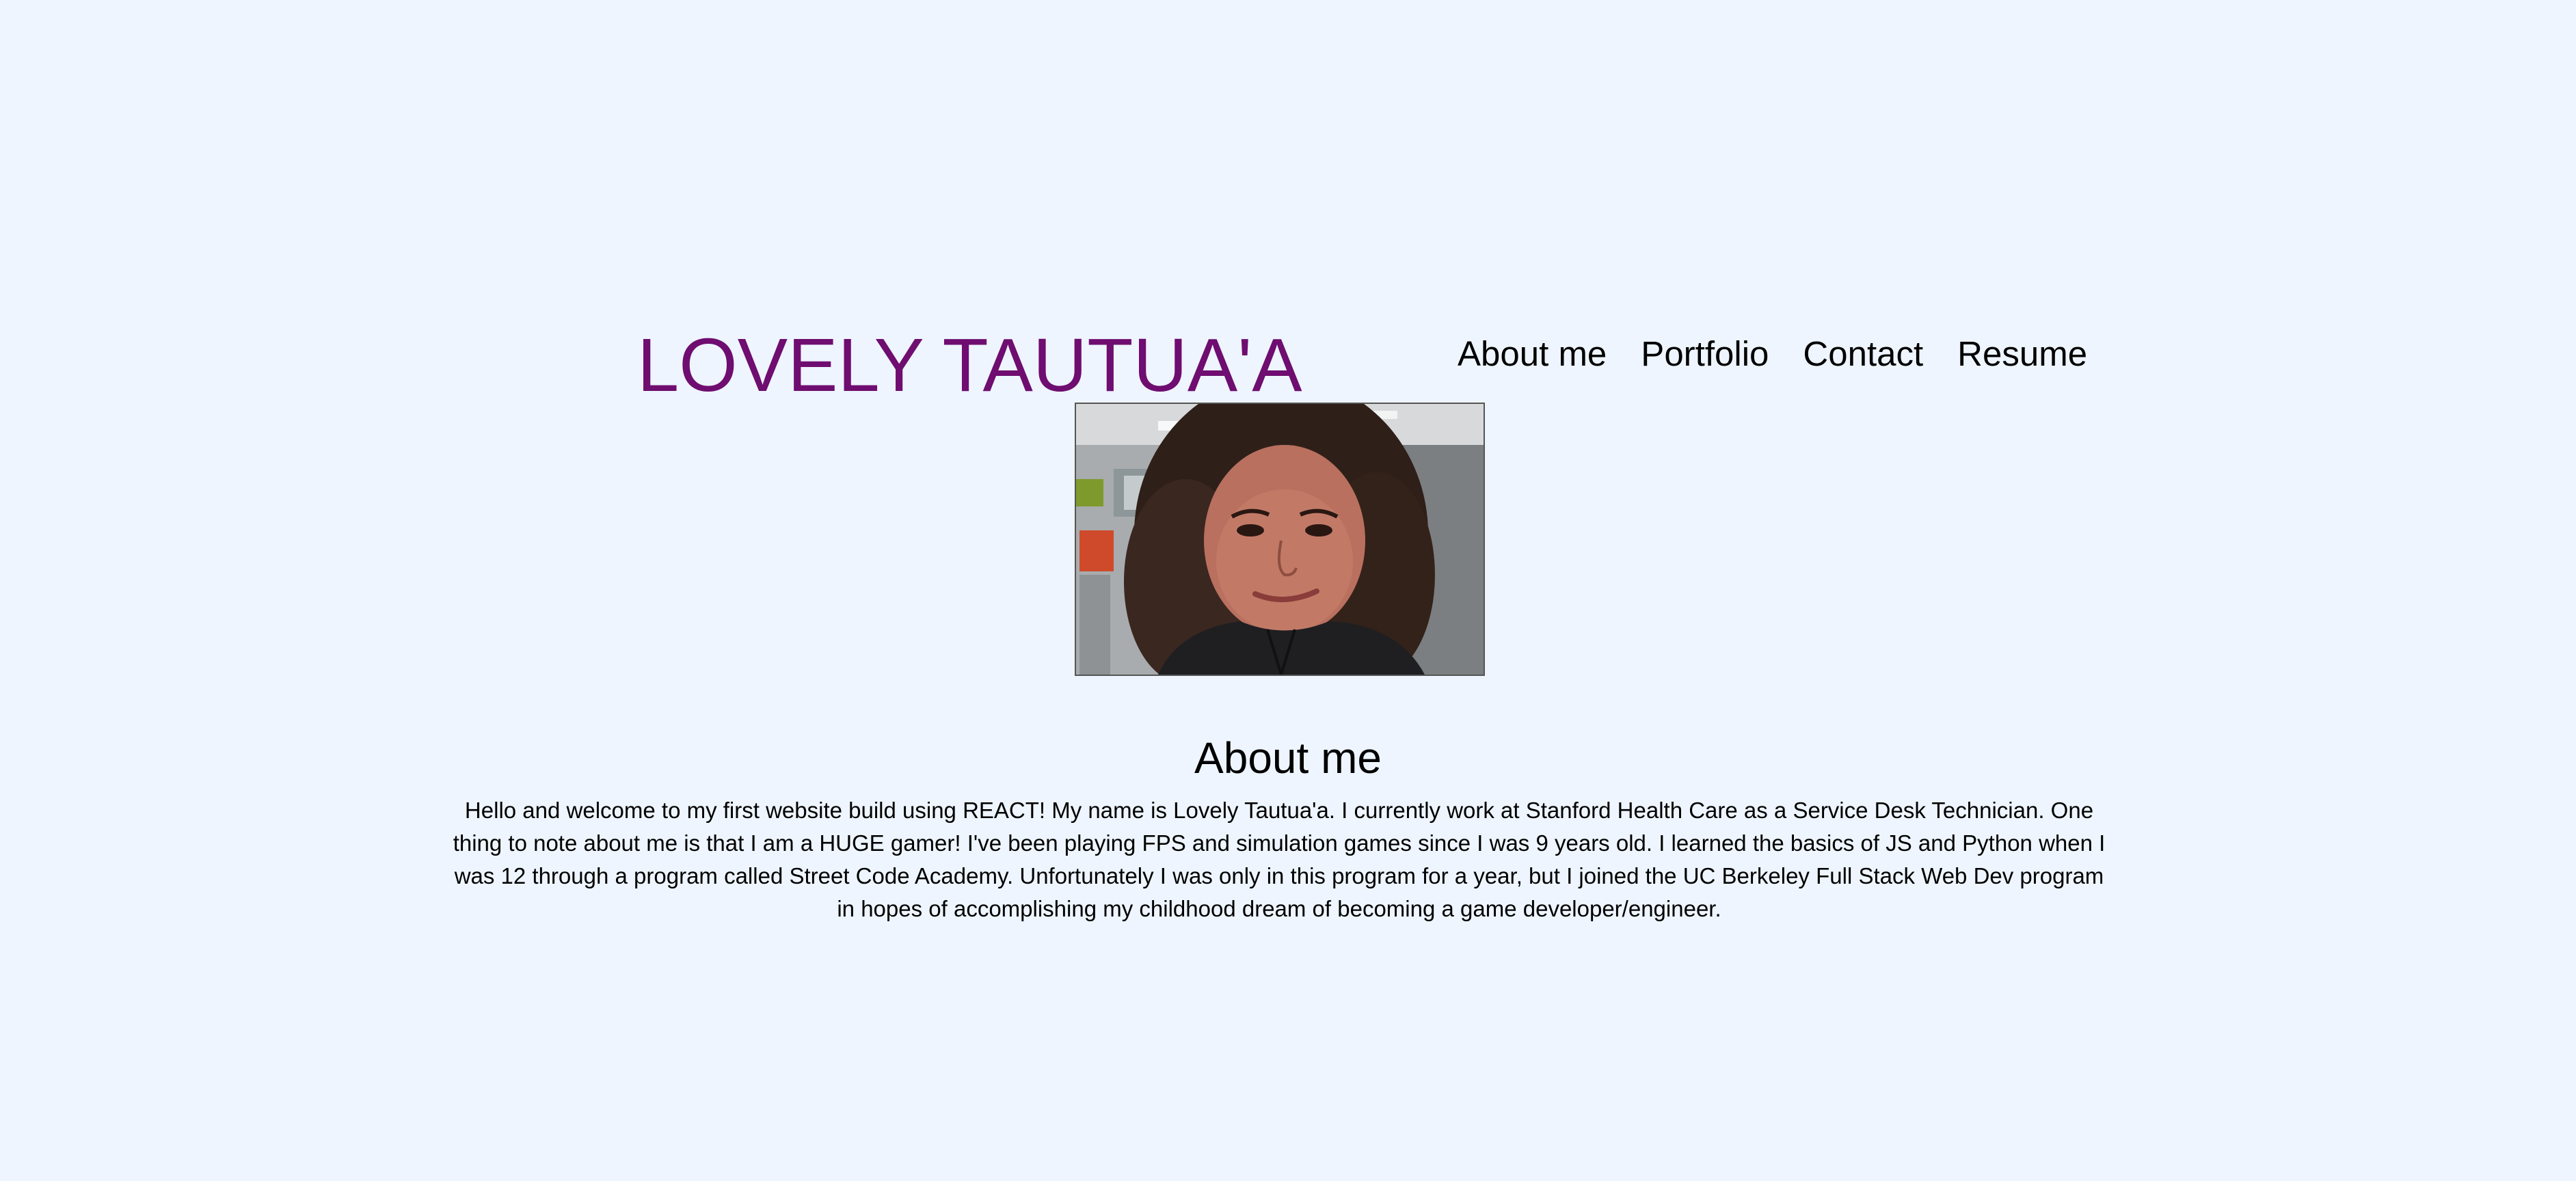 The width and height of the screenshot is (2576, 1181). I want to click on nav-portfolio: Portfolio, so click(1705, 354).